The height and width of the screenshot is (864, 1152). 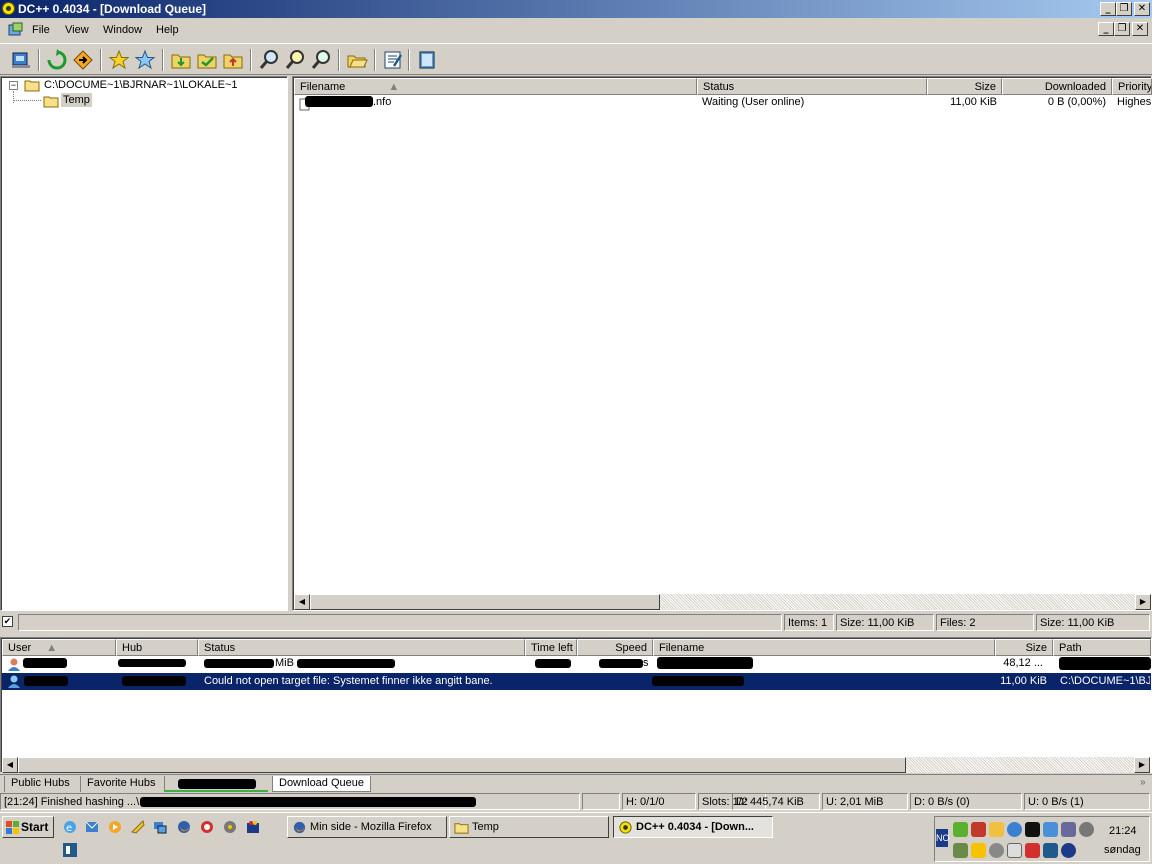 What do you see at coordinates (157, 647) in the screenshot?
I see `col-hub: Hub` at bounding box center [157, 647].